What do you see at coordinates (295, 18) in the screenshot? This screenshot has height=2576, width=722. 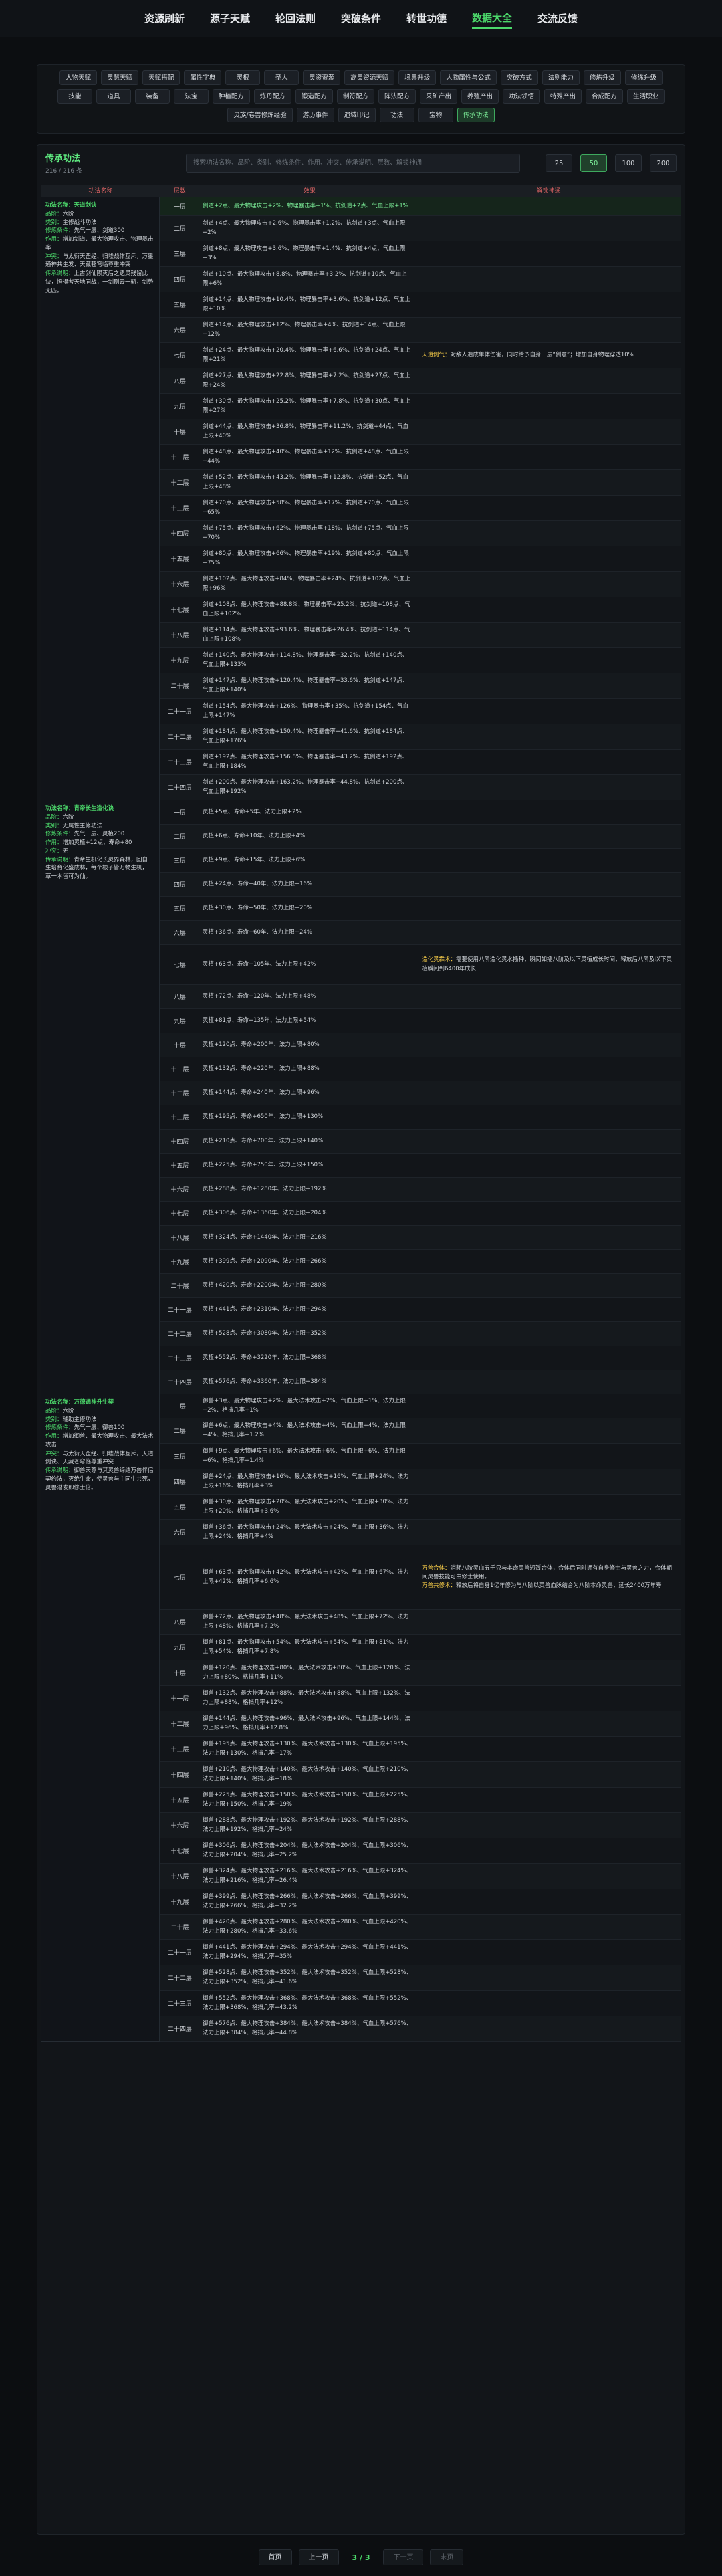 I see `nav-link: 轮回法则` at bounding box center [295, 18].